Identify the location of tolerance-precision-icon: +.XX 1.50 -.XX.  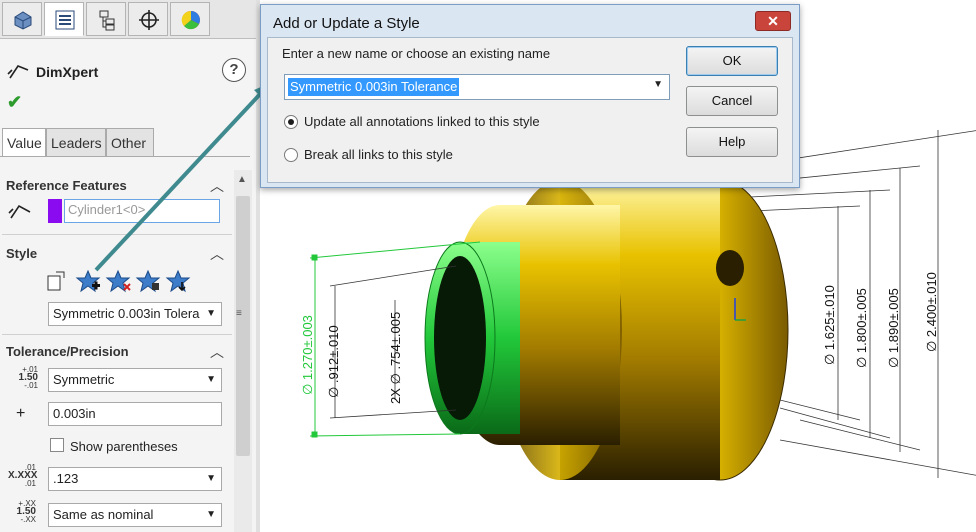
(22, 512).